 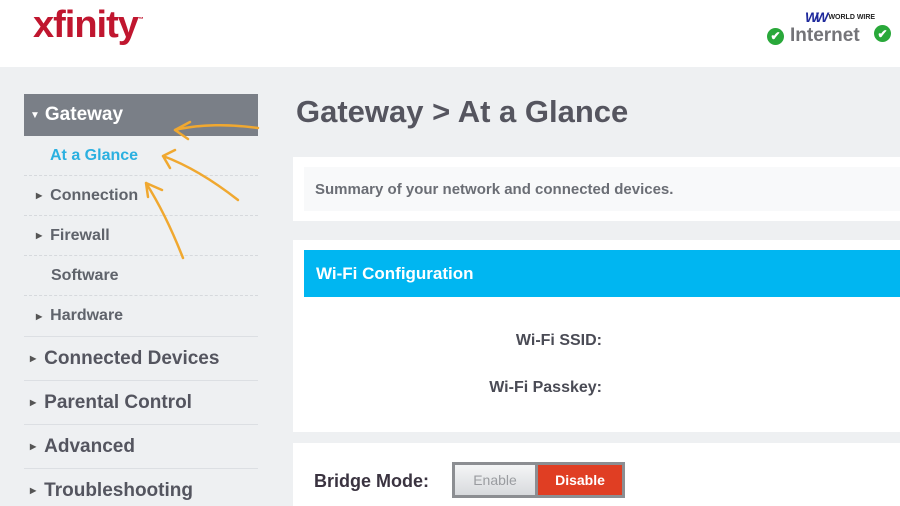 I want to click on sidebar-item-gateway: ▼ Gateway, so click(x=141, y=115).